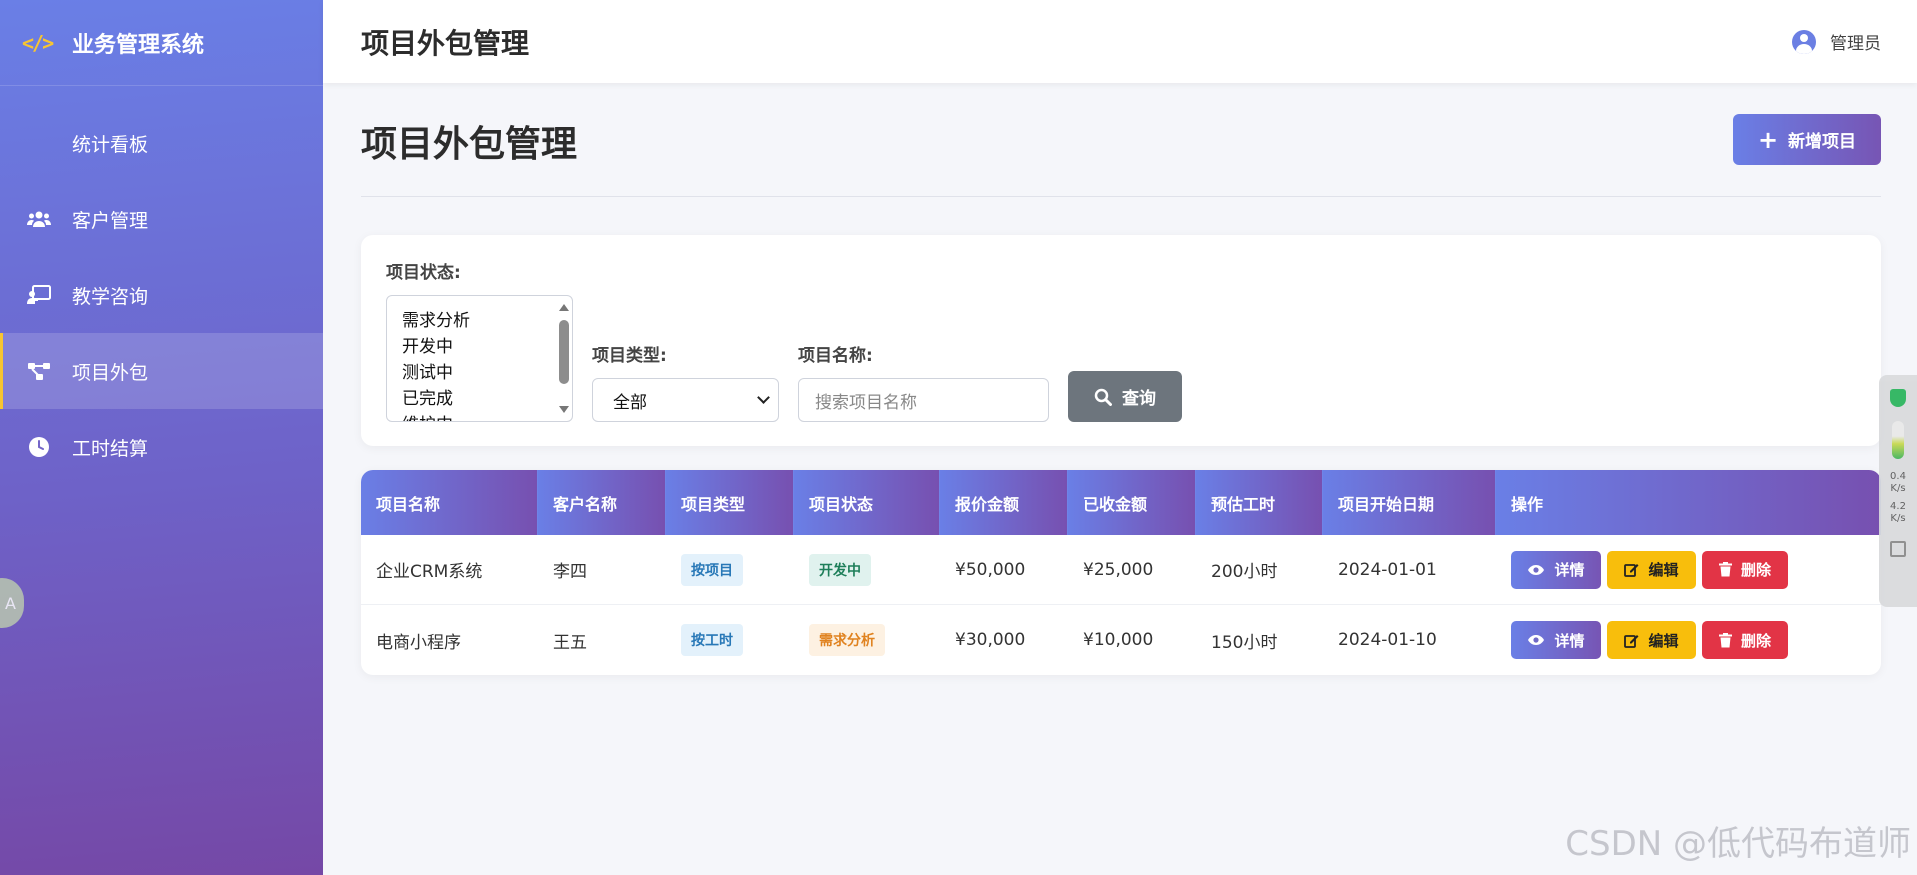 This screenshot has width=1917, height=875. What do you see at coordinates (487, 416) in the screenshot?
I see `status-option: 维护中` at bounding box center [487, 416].